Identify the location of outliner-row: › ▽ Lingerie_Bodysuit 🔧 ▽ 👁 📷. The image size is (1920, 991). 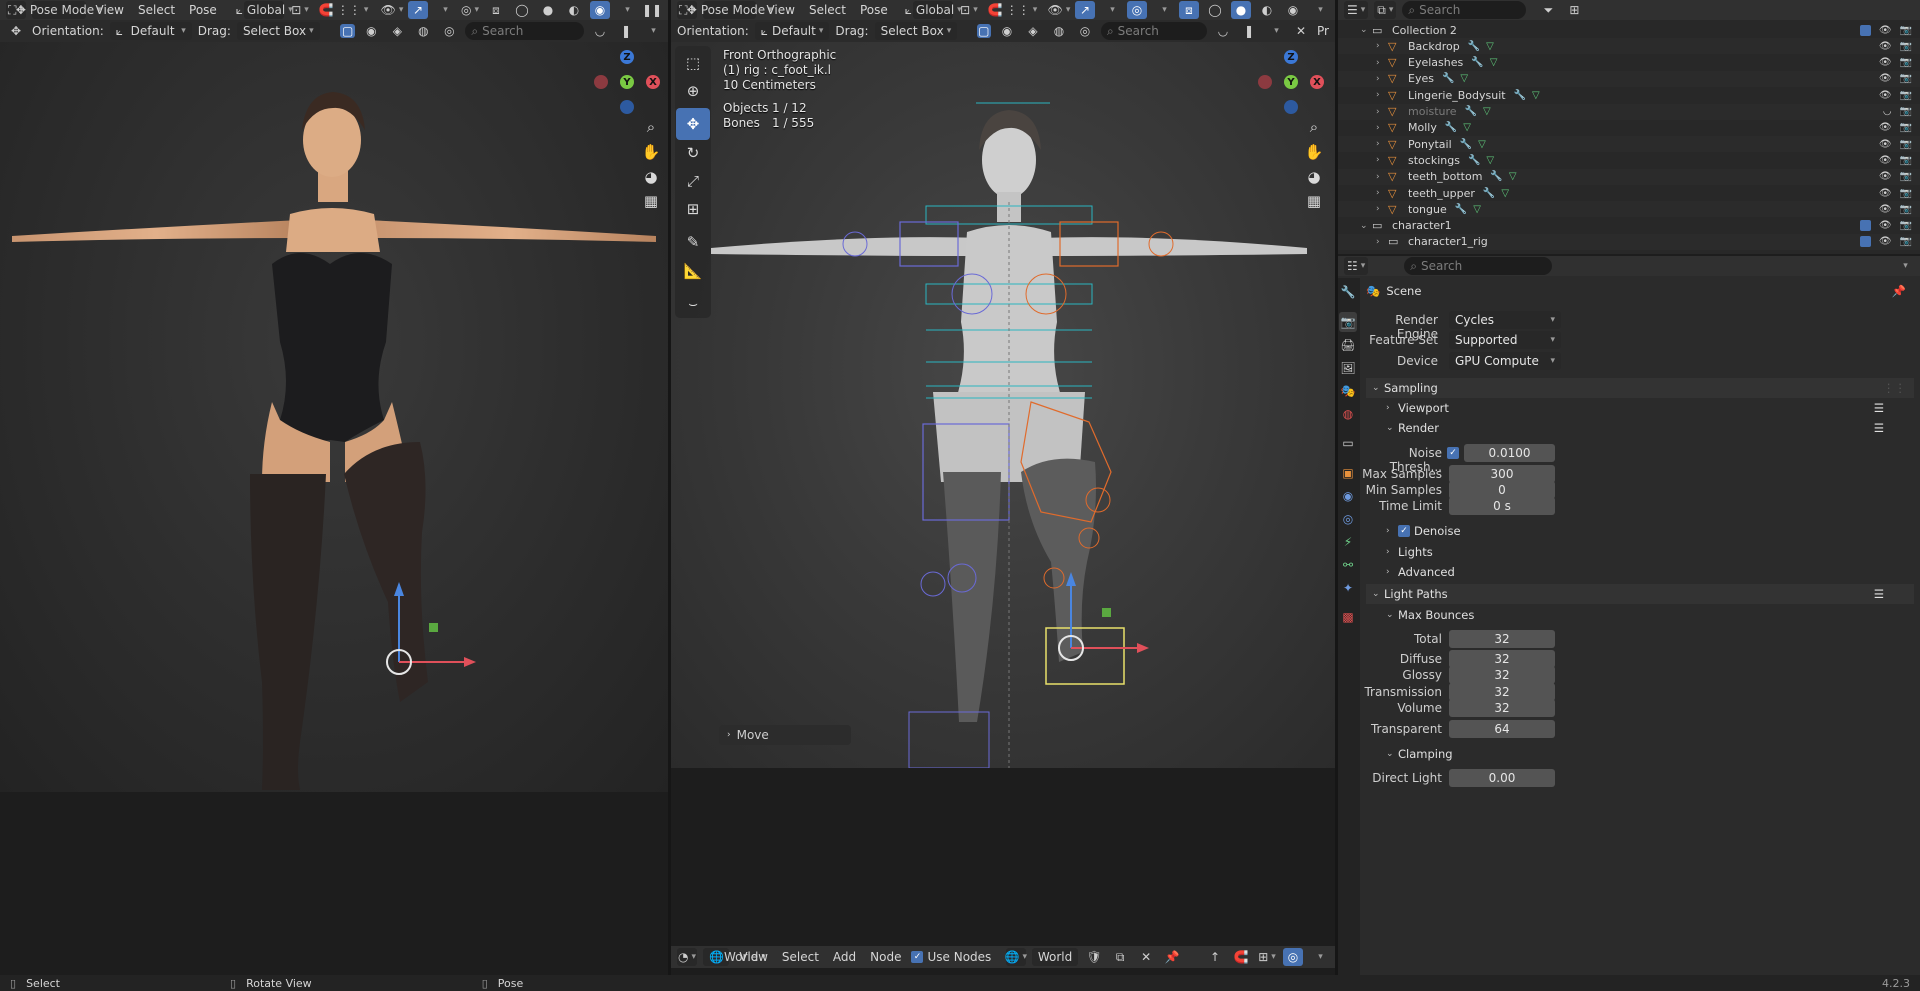
(1629, 95).